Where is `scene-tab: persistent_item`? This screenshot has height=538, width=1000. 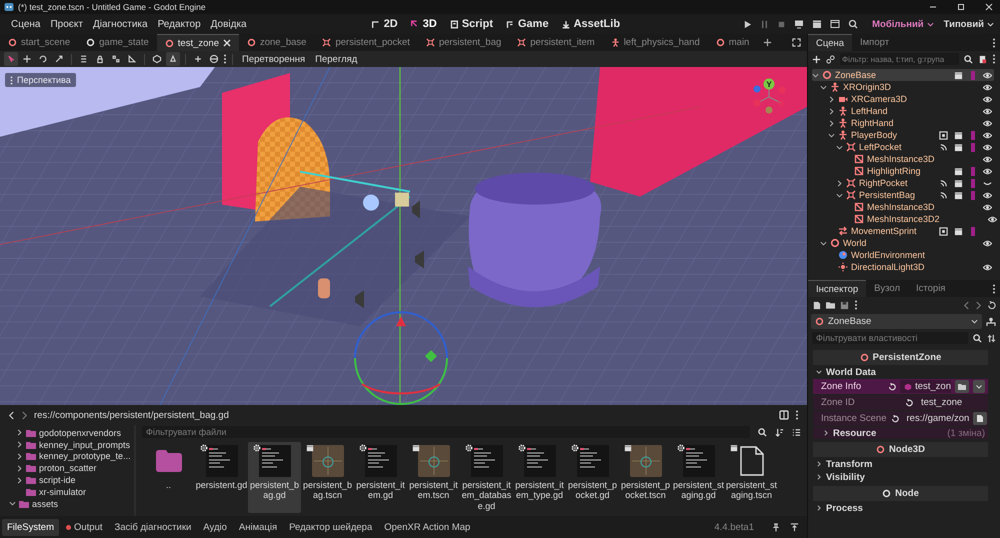
scene-tab: persistent_item is located at coordinates (556, 42).